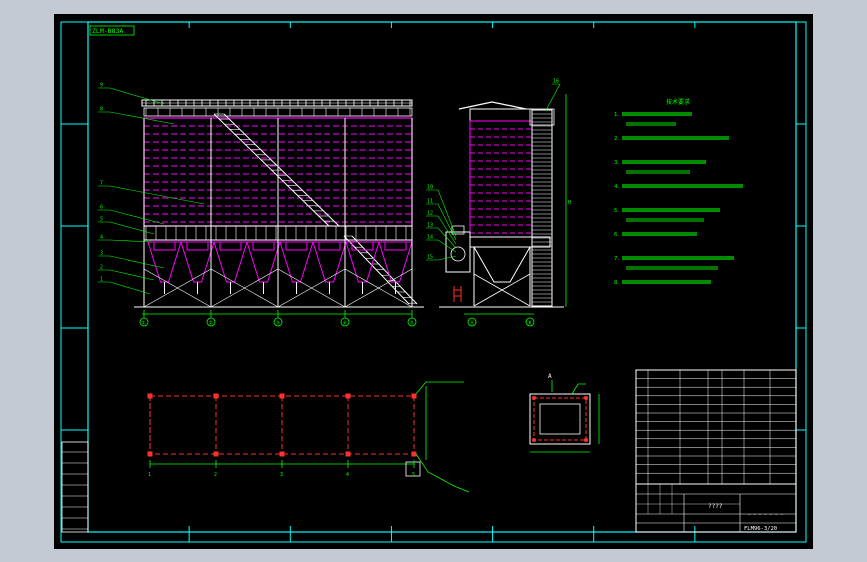 The width and height of the screenshot is (867, 562). I want to click on plan-axis-label: 4, so click(347, 475).